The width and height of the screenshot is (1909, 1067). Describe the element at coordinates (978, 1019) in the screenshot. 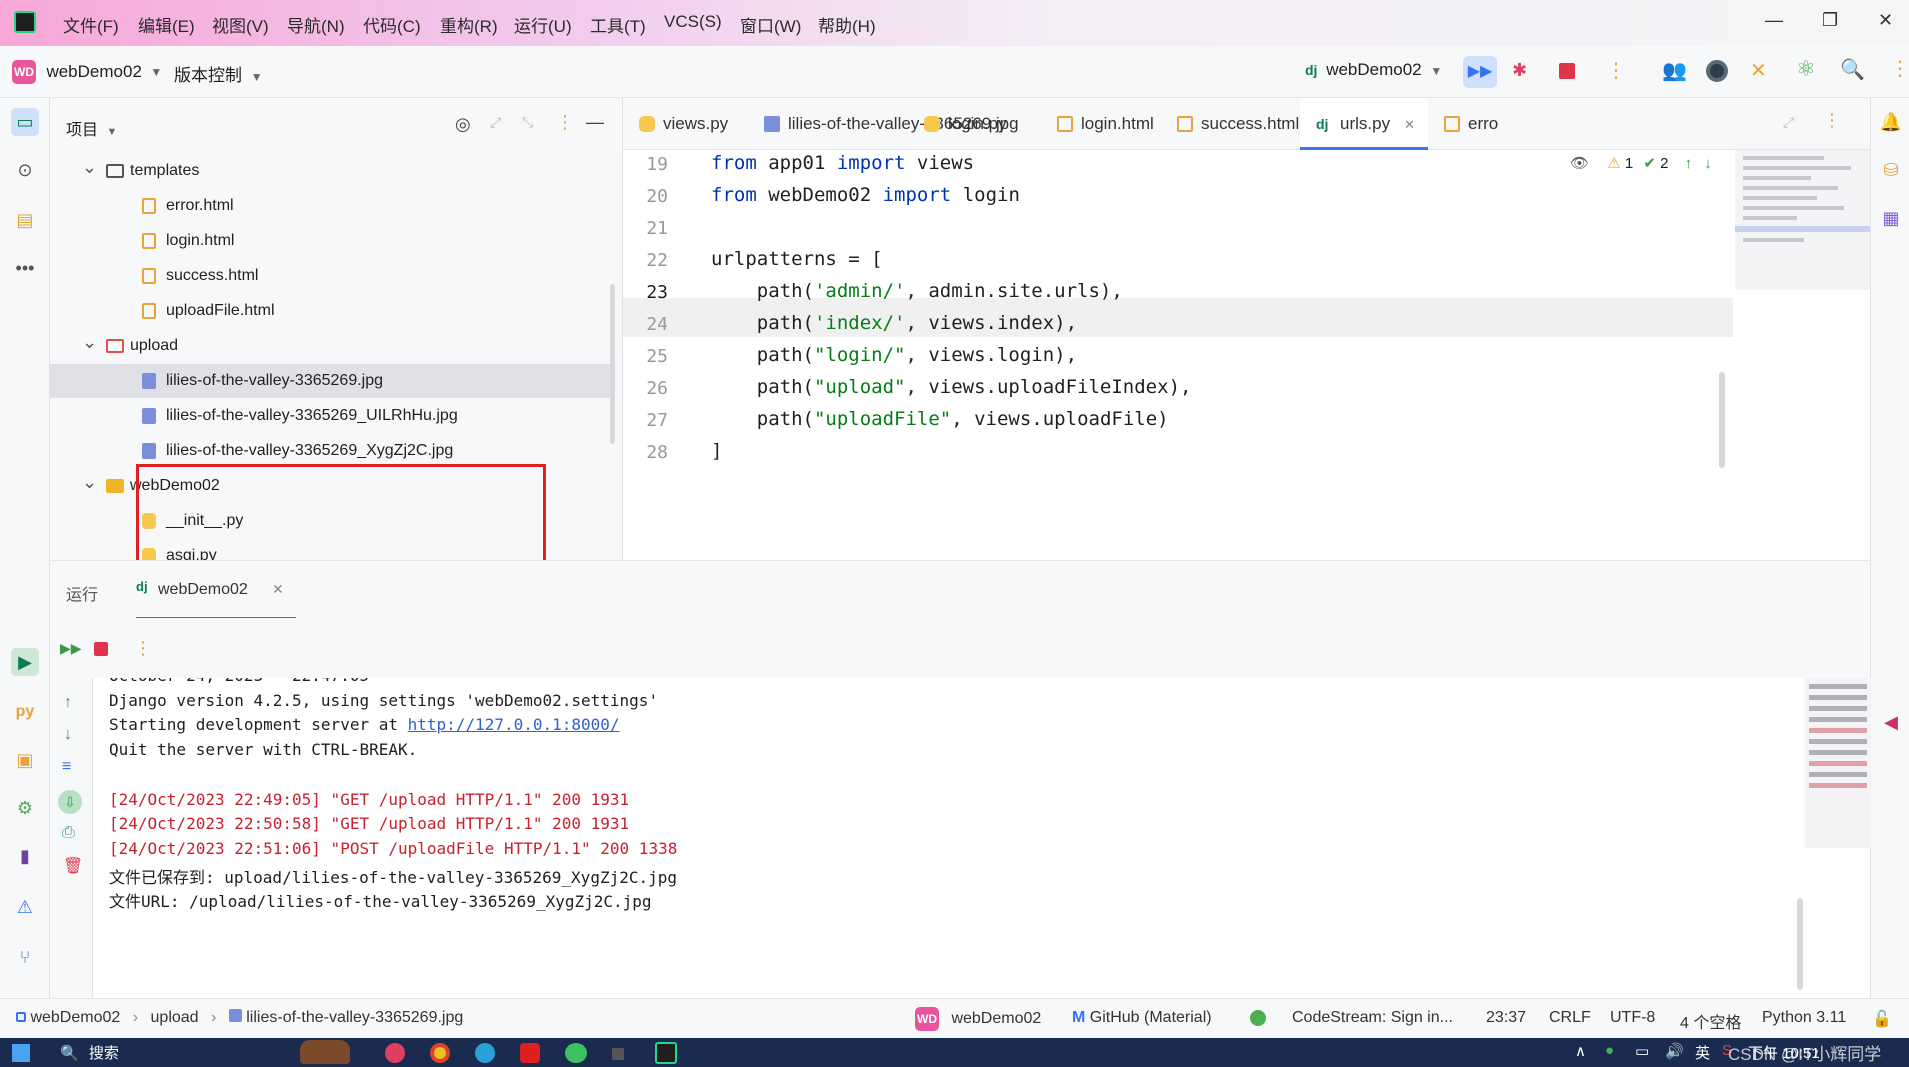

I see `project-status: WD webDemo02` at that location.